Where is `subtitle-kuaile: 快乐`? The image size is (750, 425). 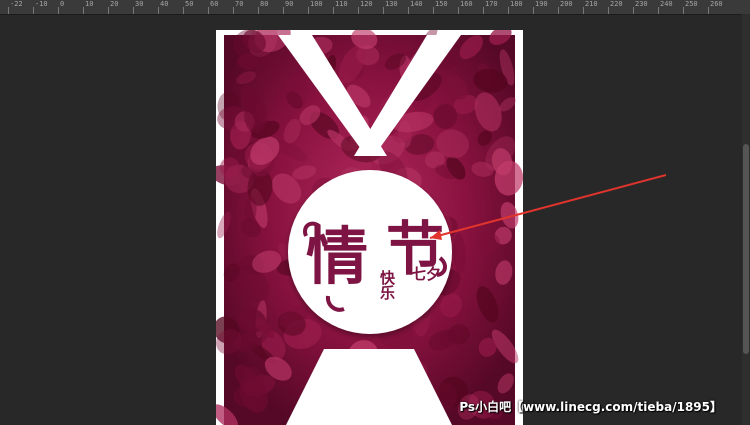
subtitle-kuaile: 快乐 is located at coordinates (387, 285).